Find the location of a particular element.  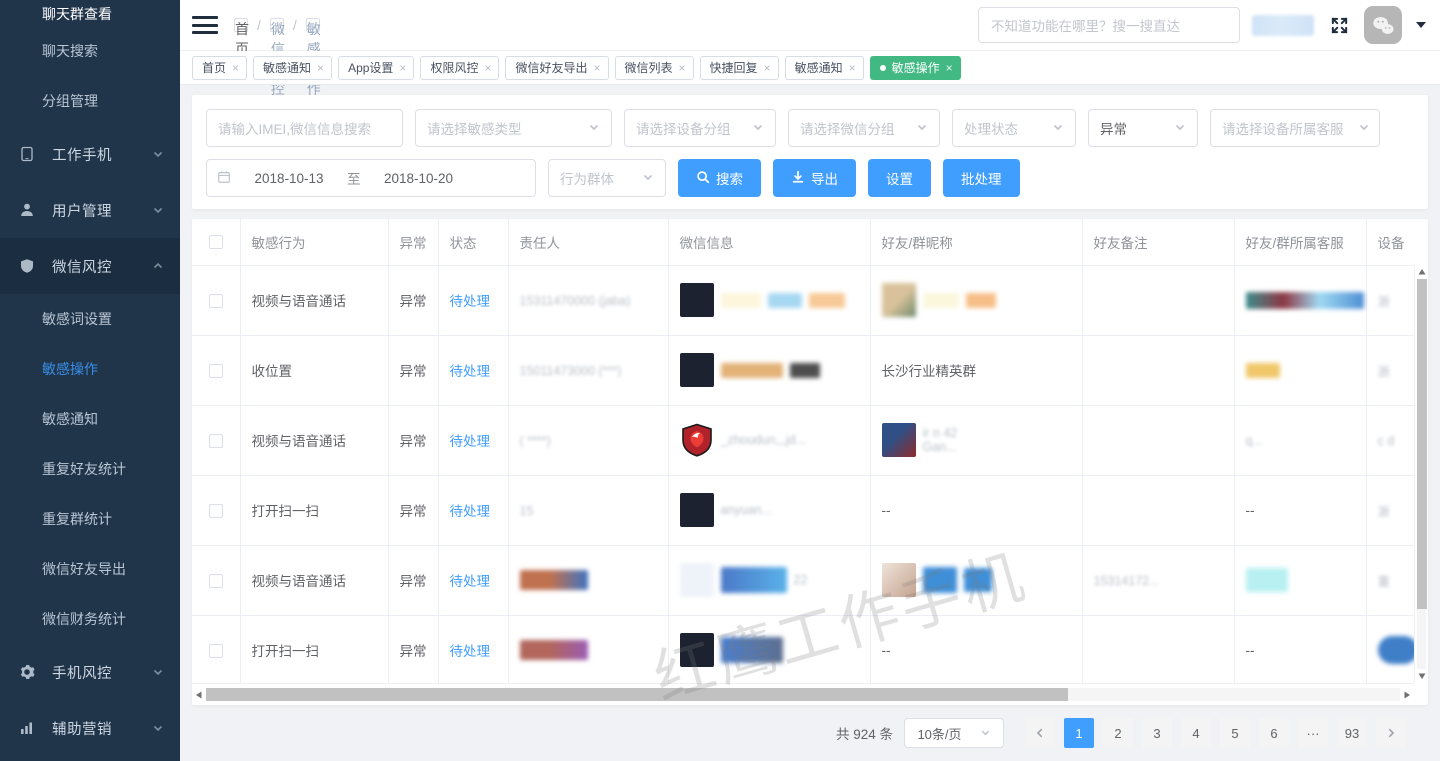

scroll-right-icon is located at coordinates (1407, 694).